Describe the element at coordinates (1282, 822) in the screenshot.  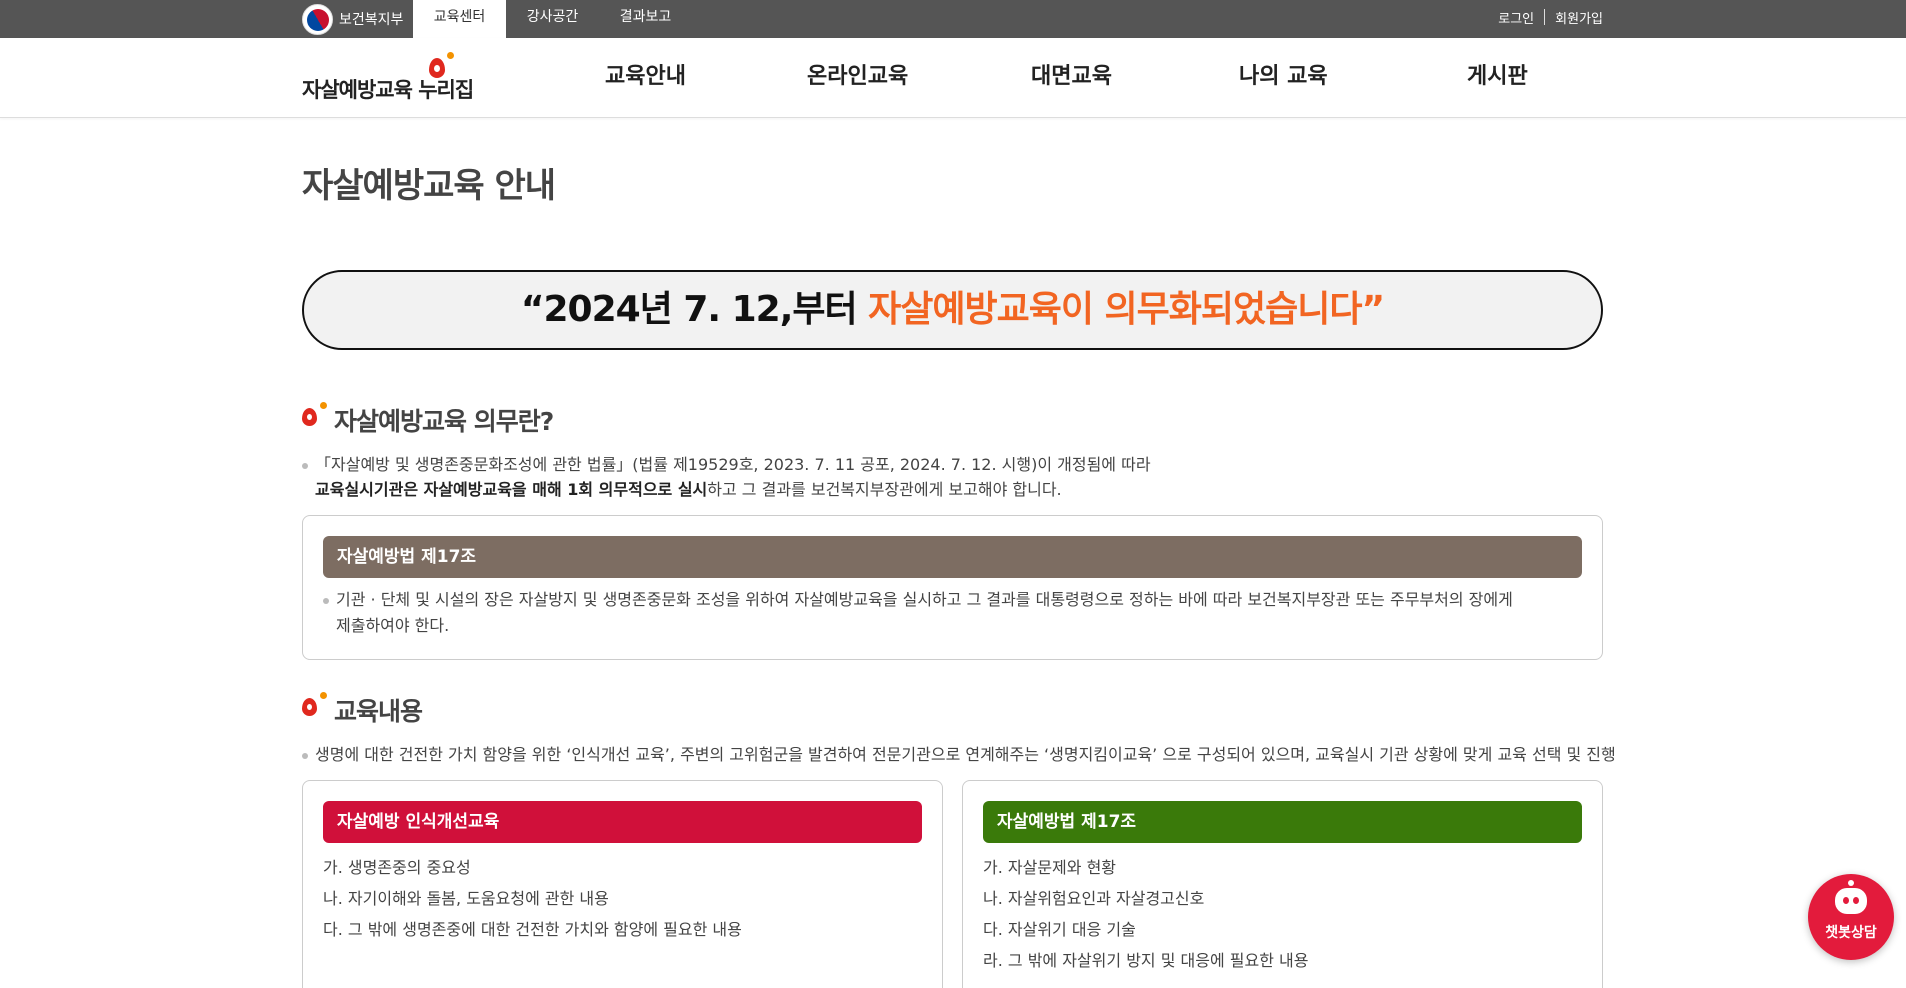
I see `gatekeeper-education-header: 자살예방법 제17조` at that location.